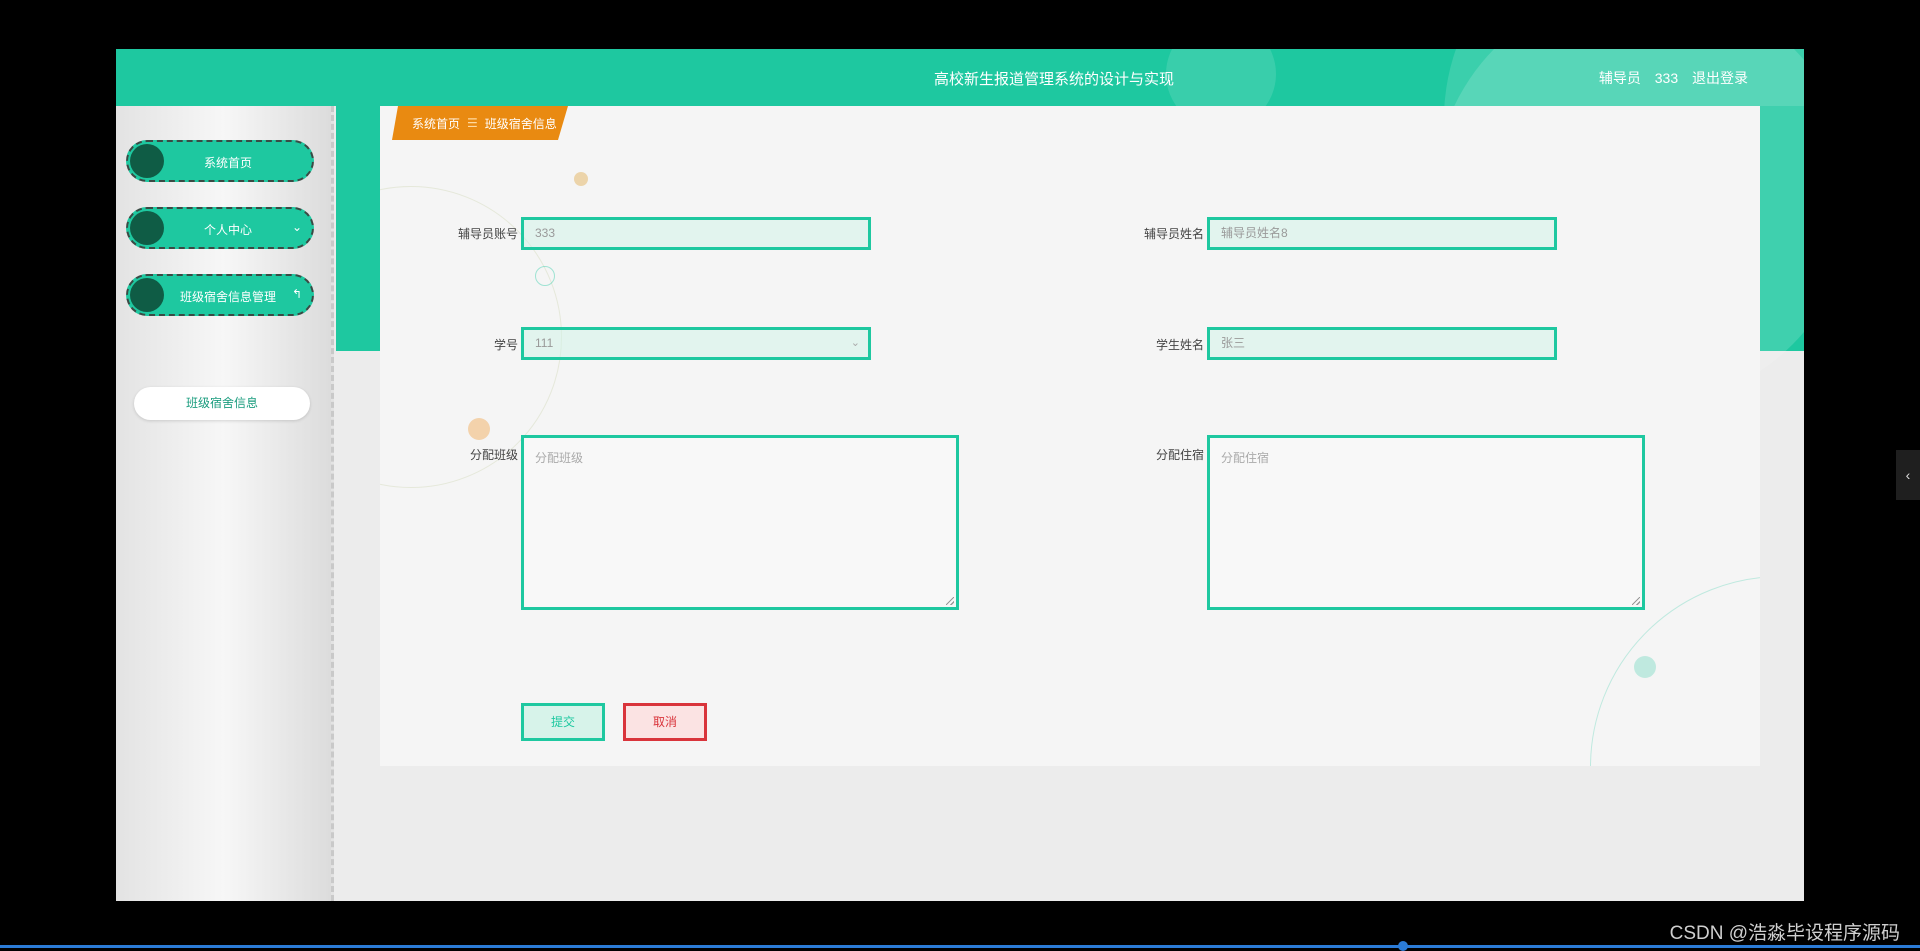  I want to click on assign-dorm-textarea: 分配住宿, so click(1426, 522).